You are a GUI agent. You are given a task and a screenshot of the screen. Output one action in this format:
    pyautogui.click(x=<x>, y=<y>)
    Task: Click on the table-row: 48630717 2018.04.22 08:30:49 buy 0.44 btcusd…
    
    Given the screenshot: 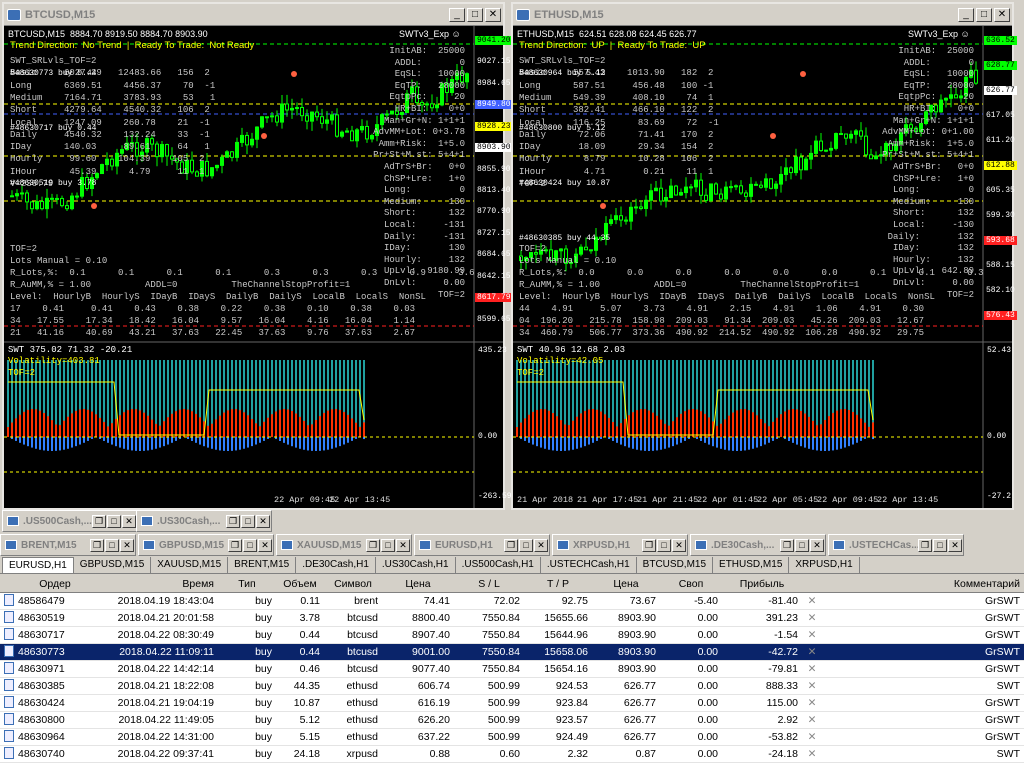 What is the action you would take?
    pyautogui.click(x=512, y=635)
    